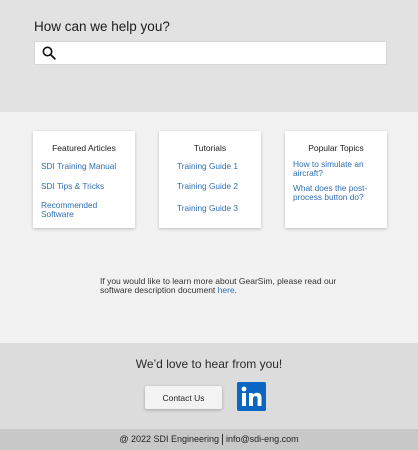 The height and width of the screenshot is (450, 418). What do you see at coordinates (209, 364) in the screenshot?
I see `contact-title: We’d love to hear from you!` at bounding box center [209, 364].